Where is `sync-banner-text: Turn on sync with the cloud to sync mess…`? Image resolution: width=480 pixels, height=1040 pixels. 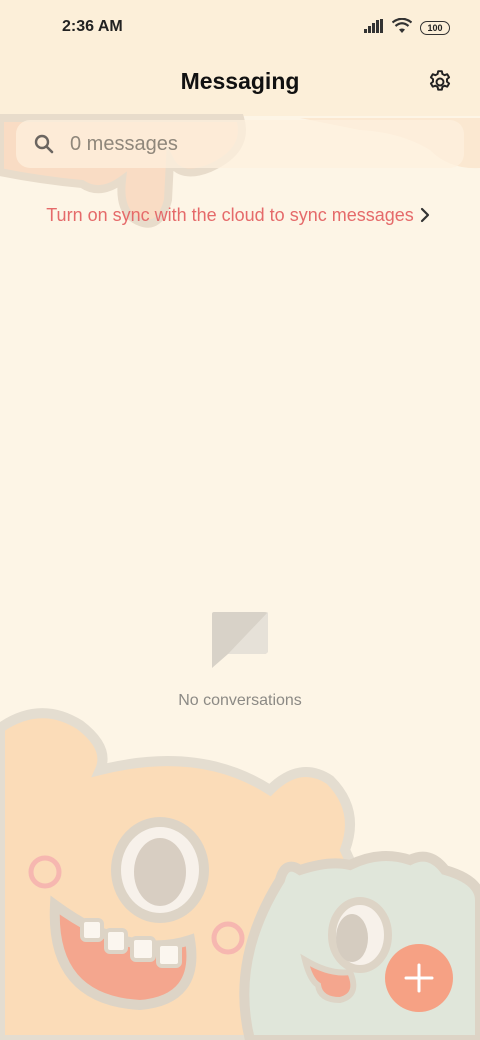 sync-banner-text: Turn on sync with the cloud to sync mess… is located at coordinates (230, 214).